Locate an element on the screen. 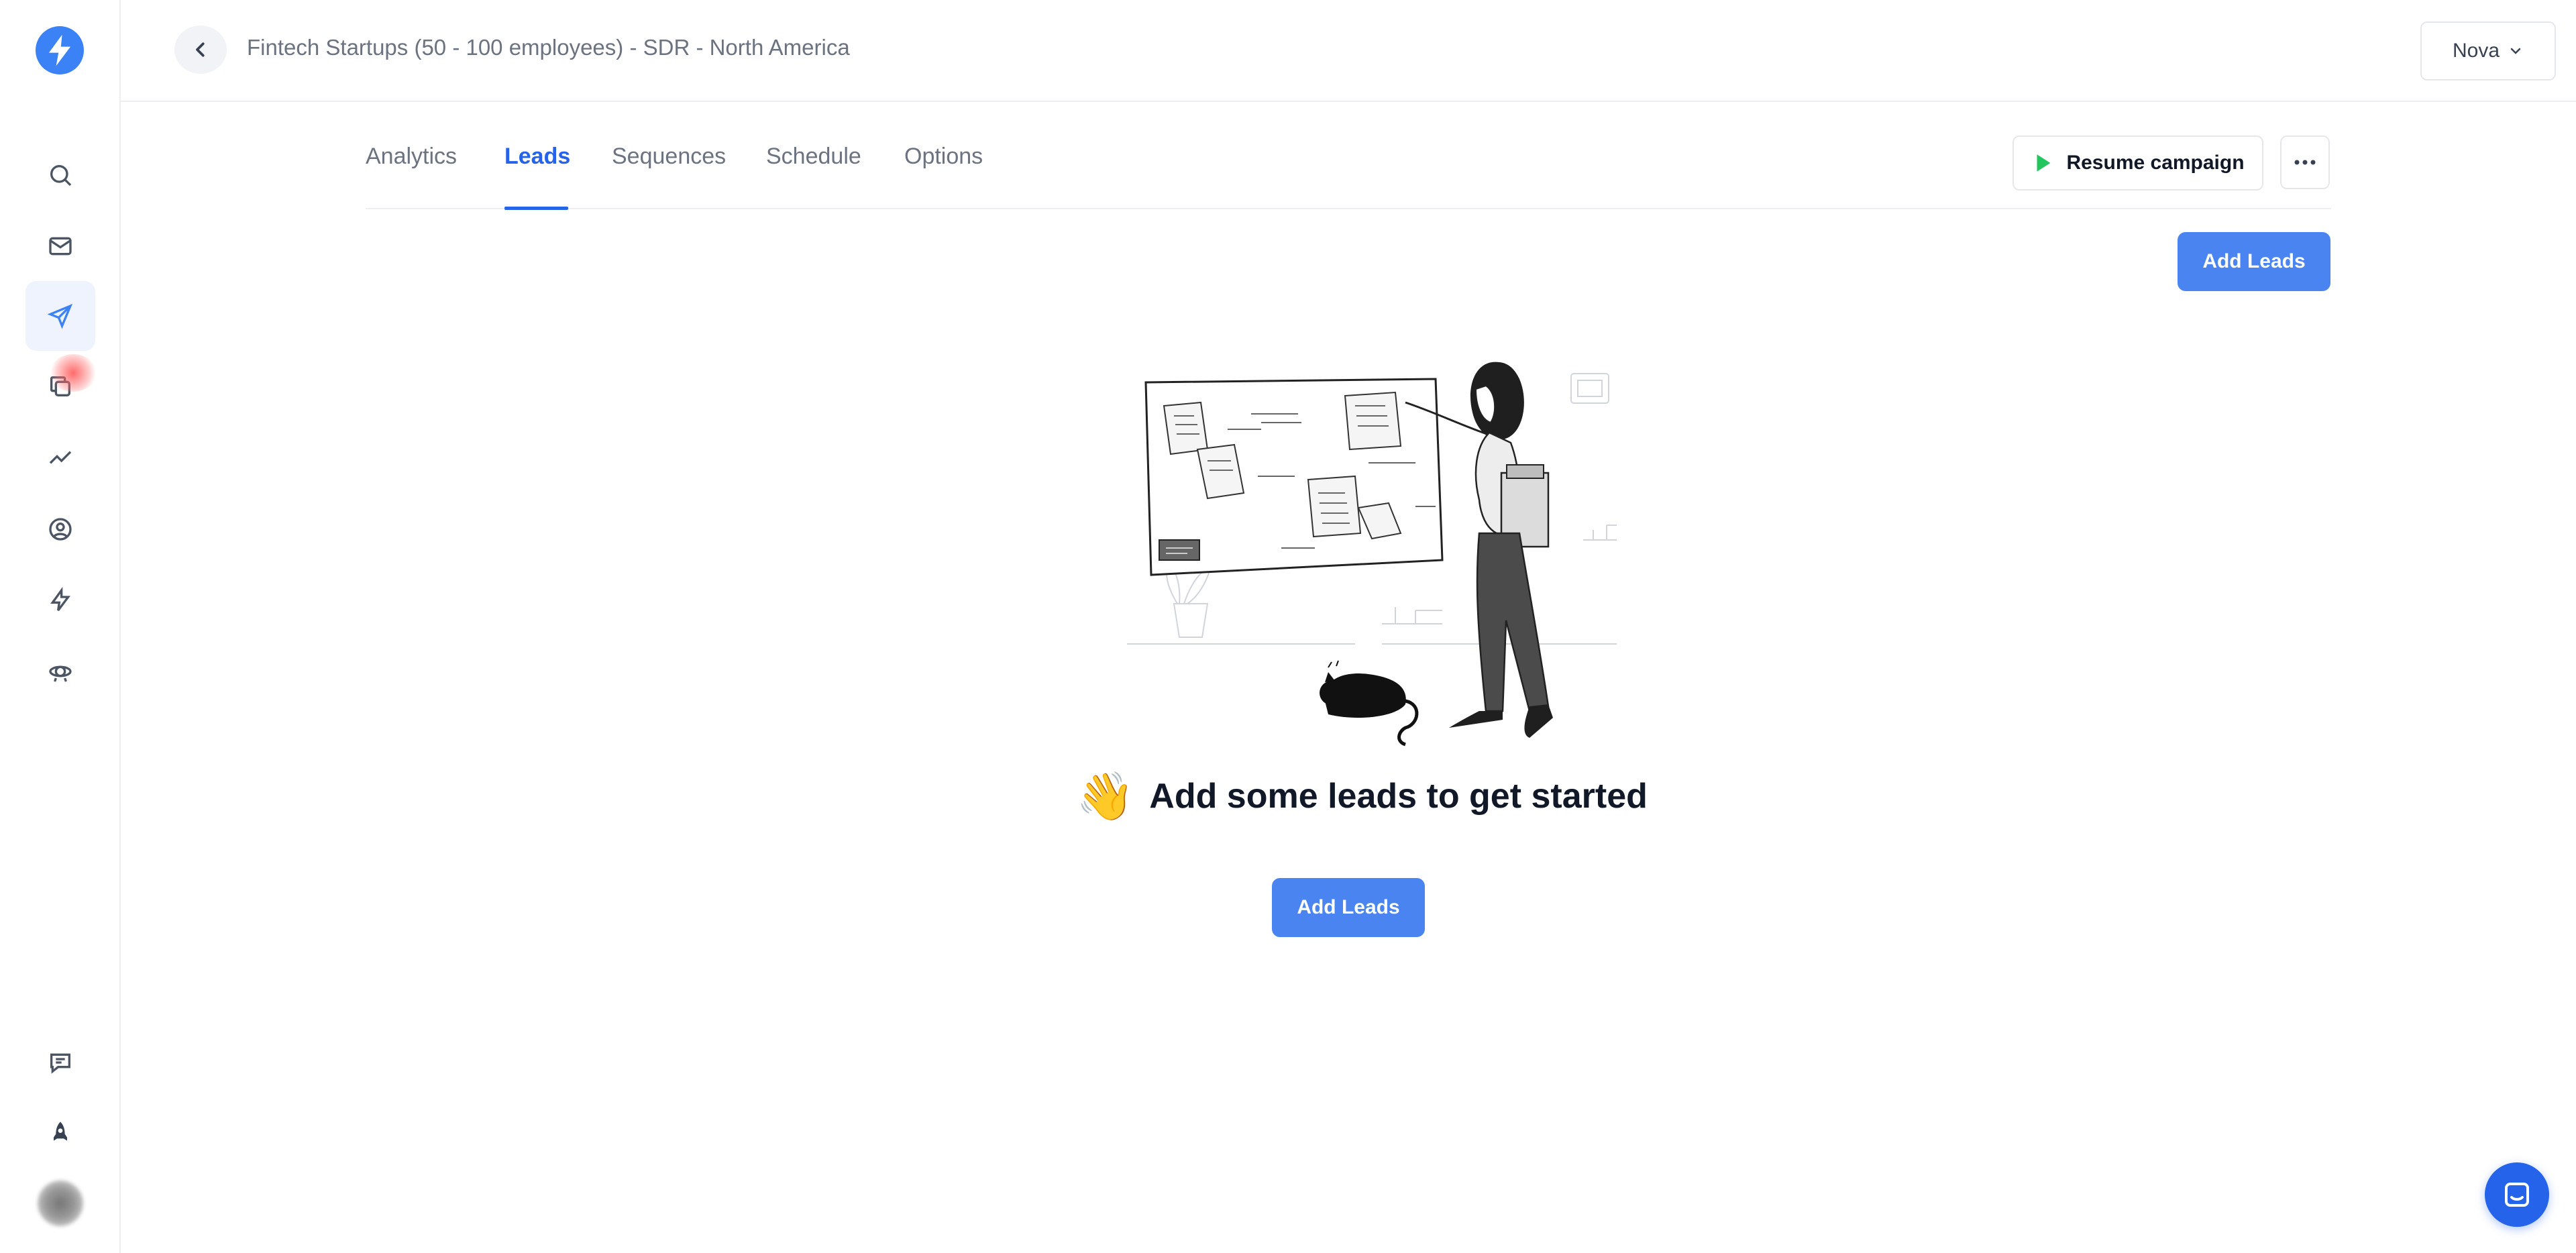  user-circle-icon is located at coordinates (60, 529).